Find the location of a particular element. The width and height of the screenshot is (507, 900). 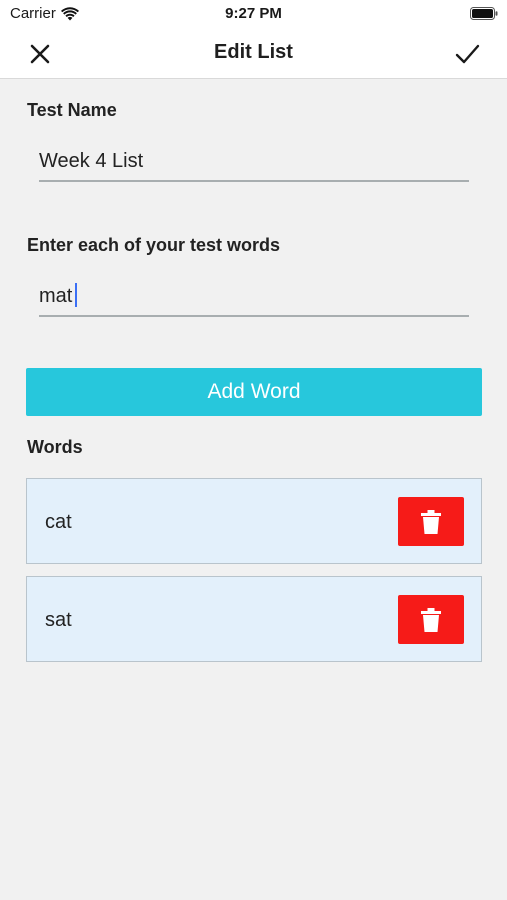

add-word-button: Add Word is located at coordinates (254, 392).